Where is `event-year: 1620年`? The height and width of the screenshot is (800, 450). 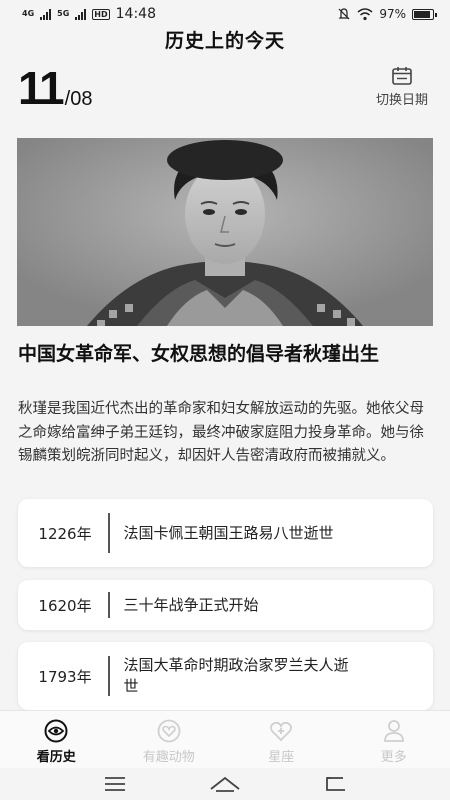
event-year: 1620年 is located at coordinates (65, 605).